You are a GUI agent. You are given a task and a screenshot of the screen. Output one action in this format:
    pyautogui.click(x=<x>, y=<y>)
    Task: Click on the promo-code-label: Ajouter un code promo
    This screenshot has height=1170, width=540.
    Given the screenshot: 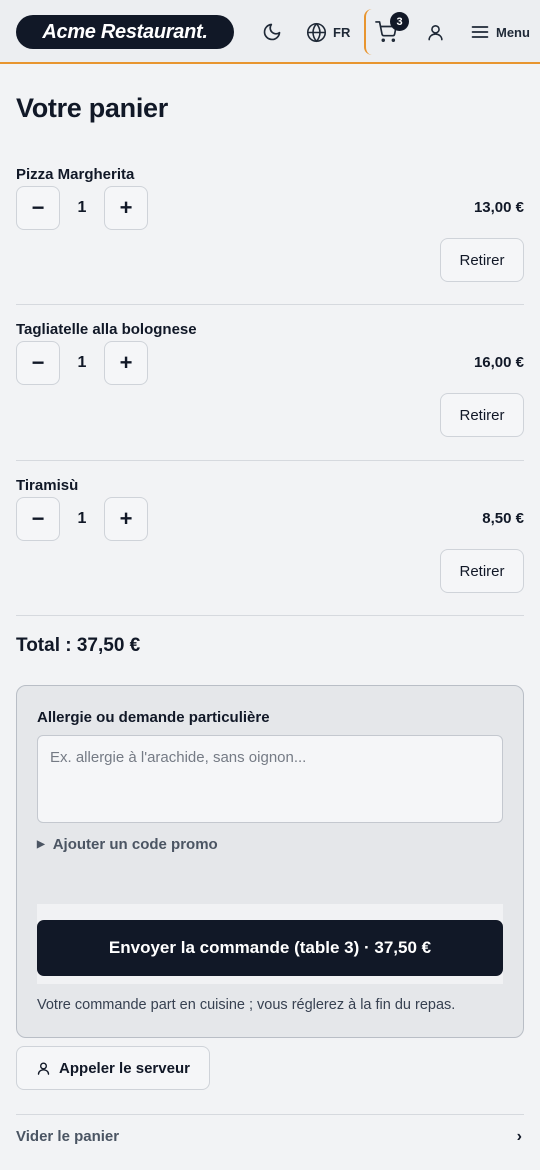 What is the action you would take?
    pyautogui.click(x=135, y=844)
    